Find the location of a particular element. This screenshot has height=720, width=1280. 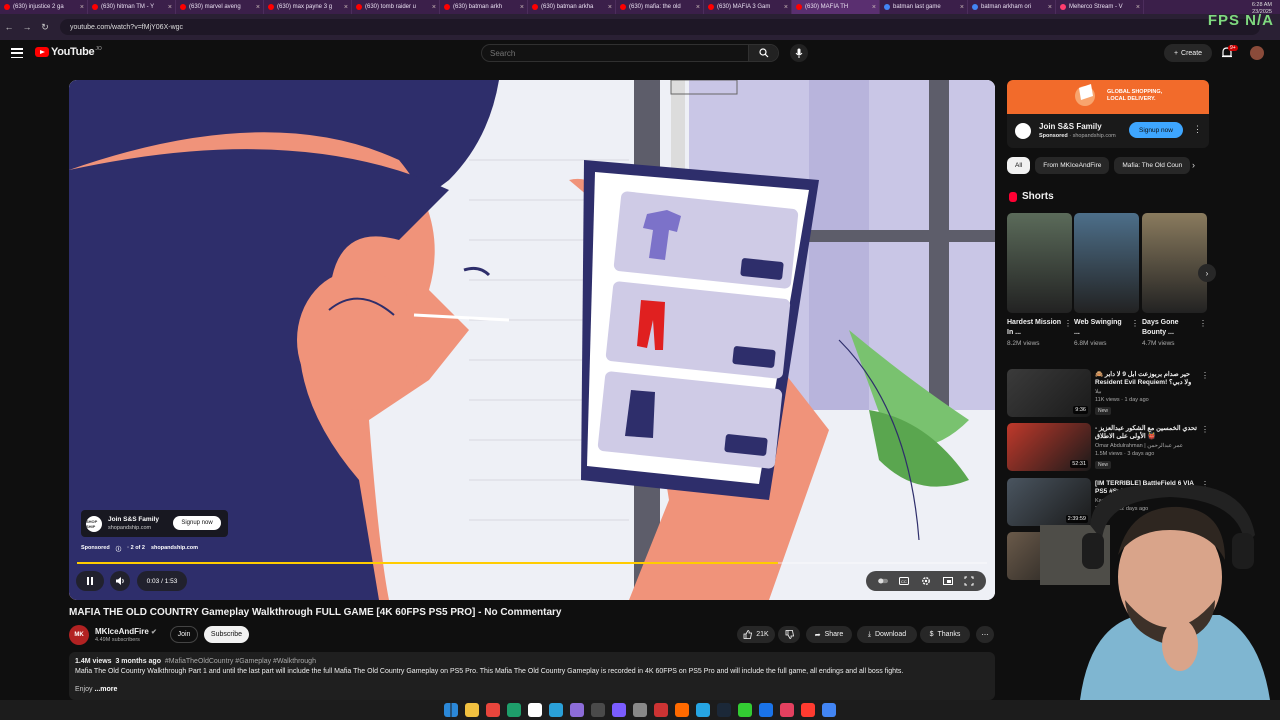

account-avatar is located at coordinates (1257, 53).